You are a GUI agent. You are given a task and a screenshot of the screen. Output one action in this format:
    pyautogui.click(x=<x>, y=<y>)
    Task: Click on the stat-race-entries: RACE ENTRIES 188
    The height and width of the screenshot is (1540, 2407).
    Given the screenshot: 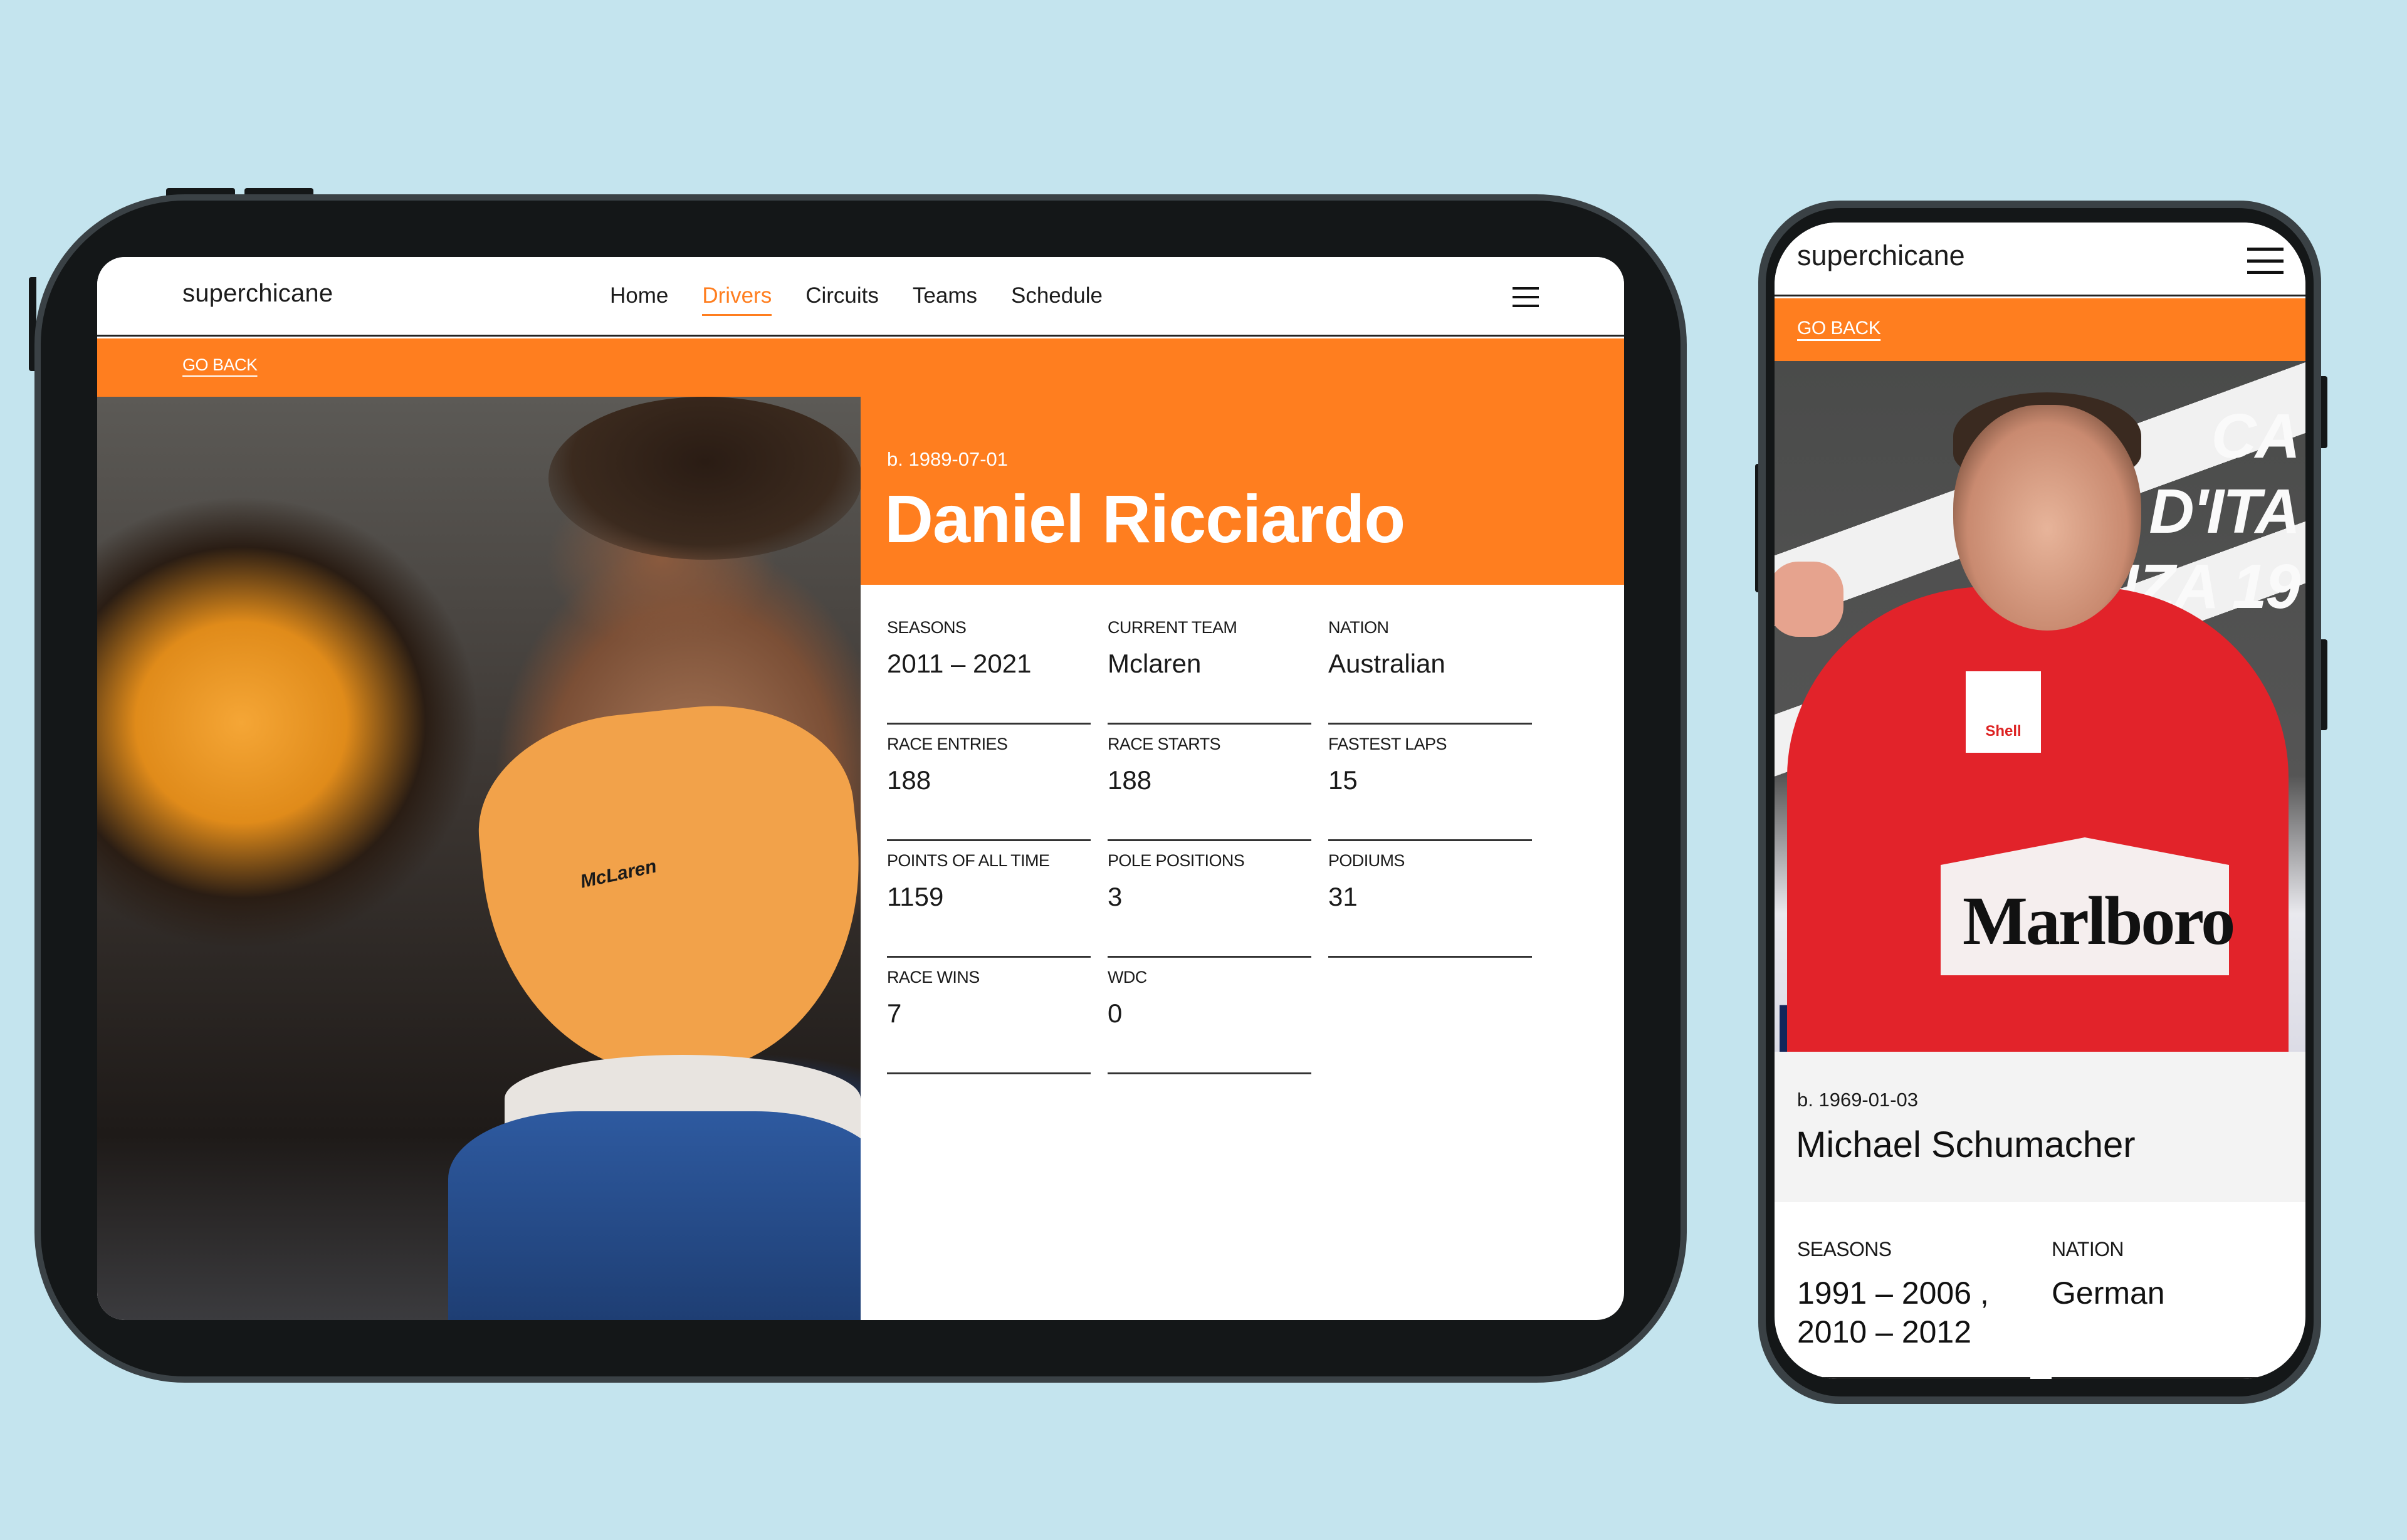 What is the action you would take?
    pyautogui.click(x=989, y=783)
    